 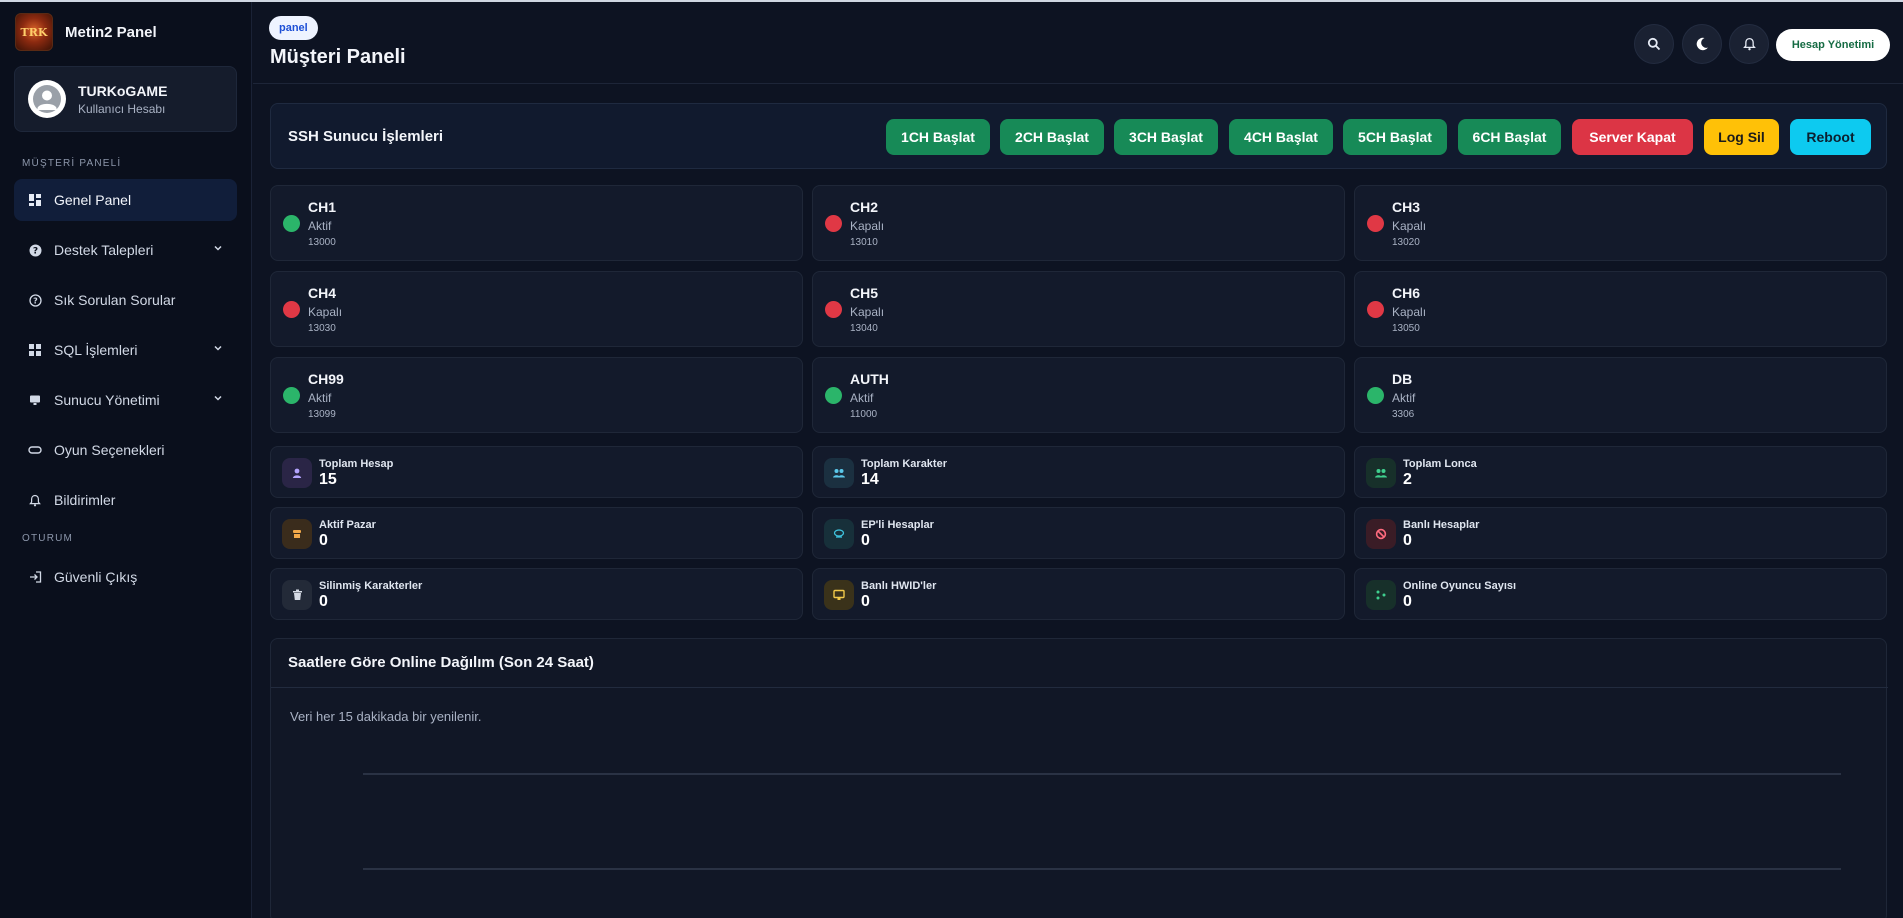 I want to click on search-button, so click(x=1654, y=44).